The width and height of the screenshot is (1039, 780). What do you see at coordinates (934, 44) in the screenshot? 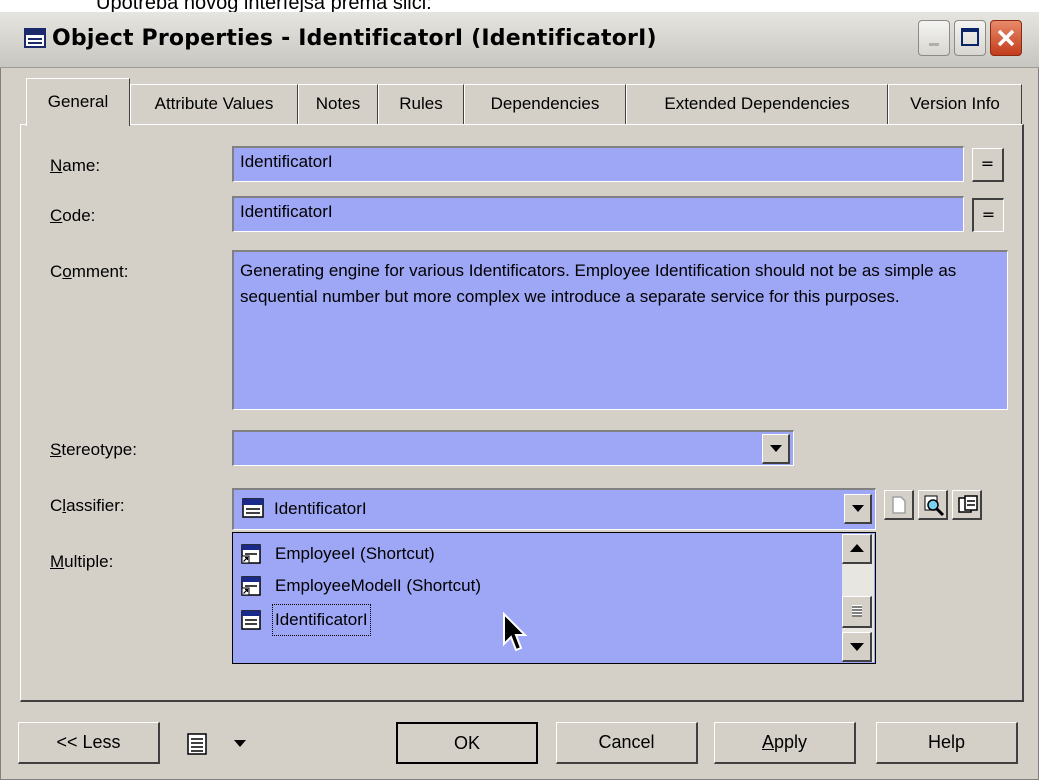
I see `minimize-icon` at bounding box center [934, 44].